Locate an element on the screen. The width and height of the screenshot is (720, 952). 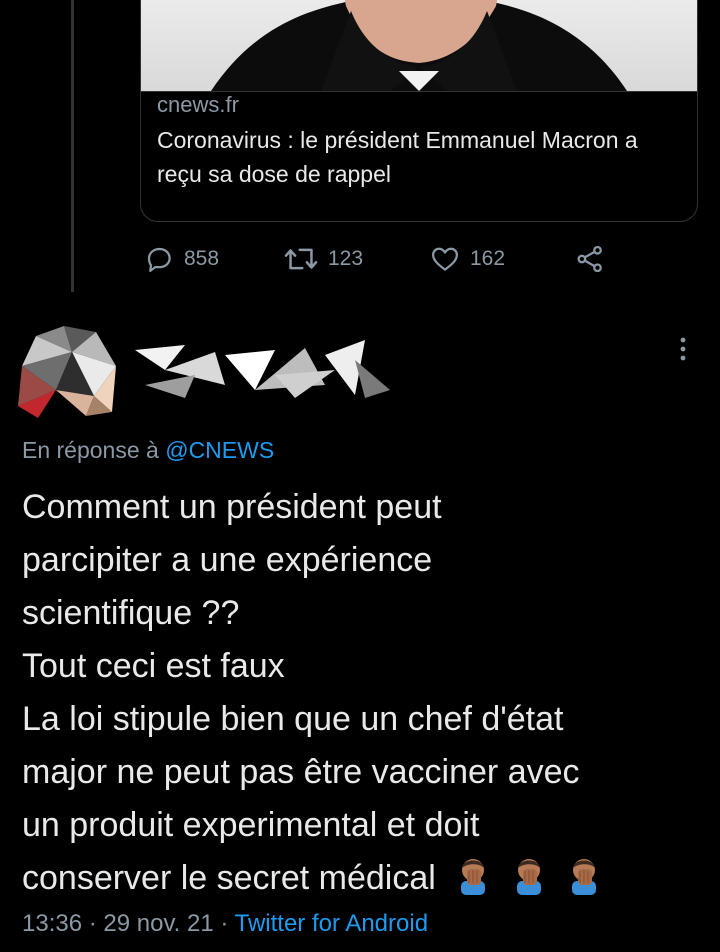
avatar is located at coordinates (68, 368).